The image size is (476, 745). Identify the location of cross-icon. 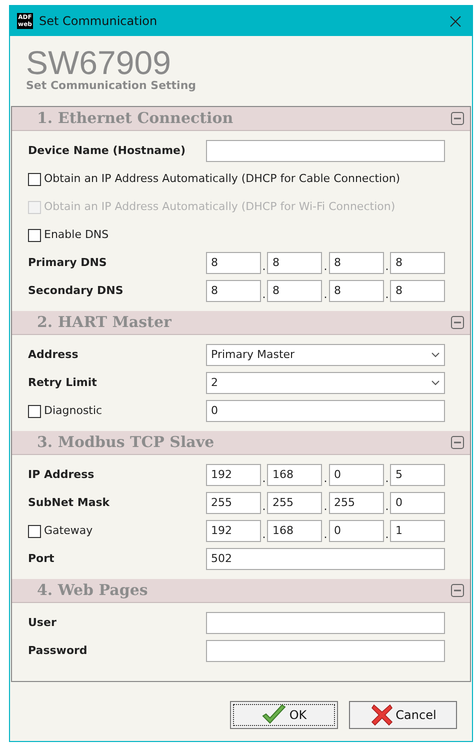
(382, 715).